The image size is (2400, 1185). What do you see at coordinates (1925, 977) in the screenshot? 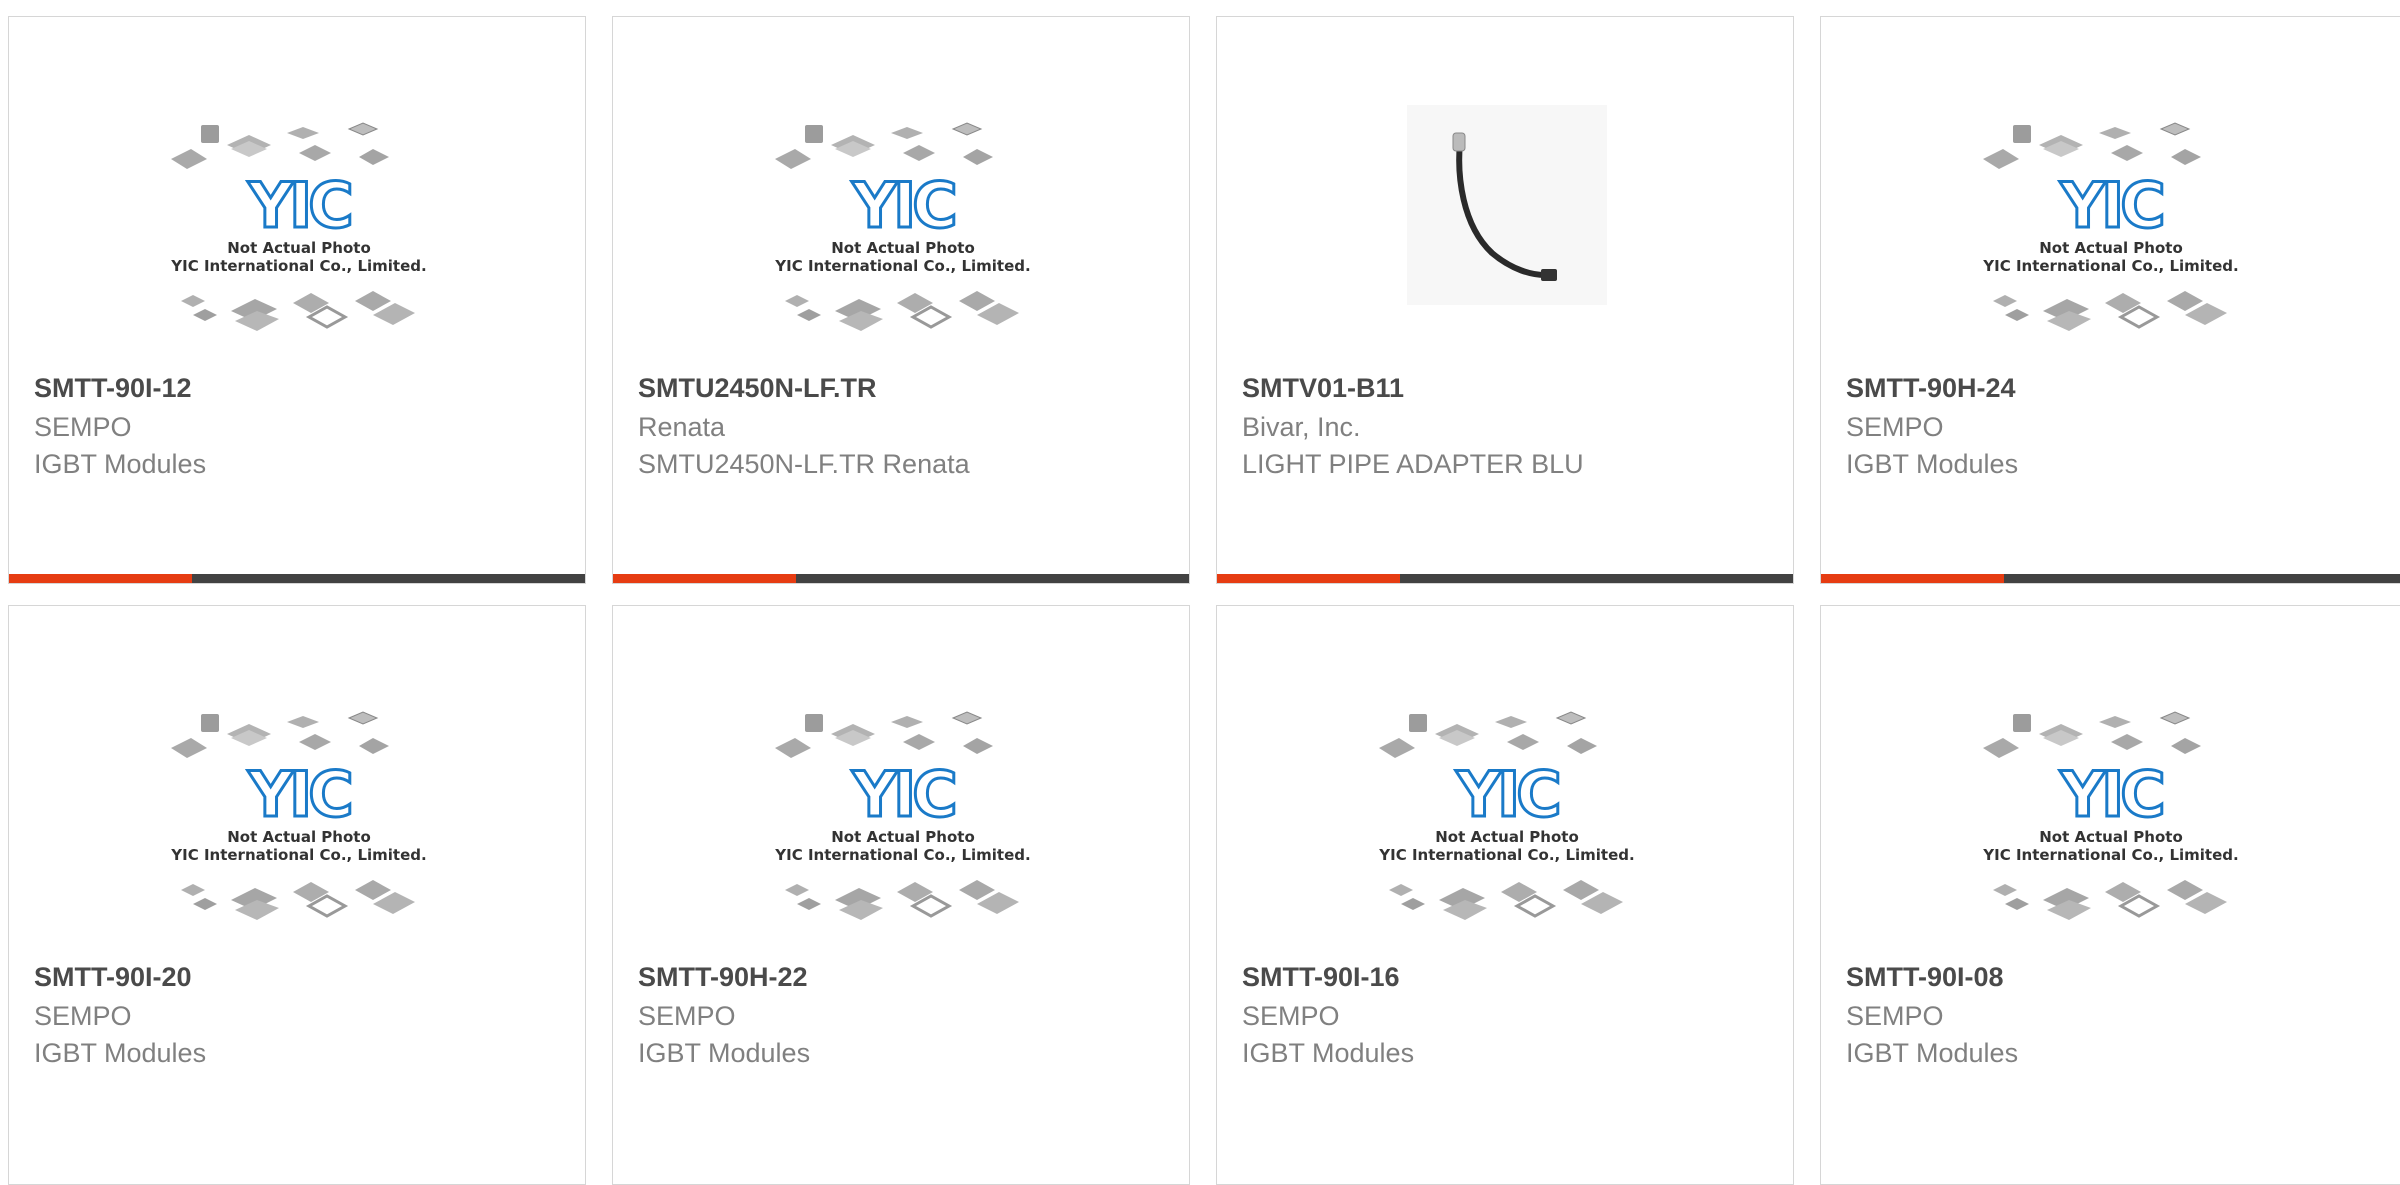
I see `product-part-number: SMTT-90I-08` at bounding box center [1925, 977].